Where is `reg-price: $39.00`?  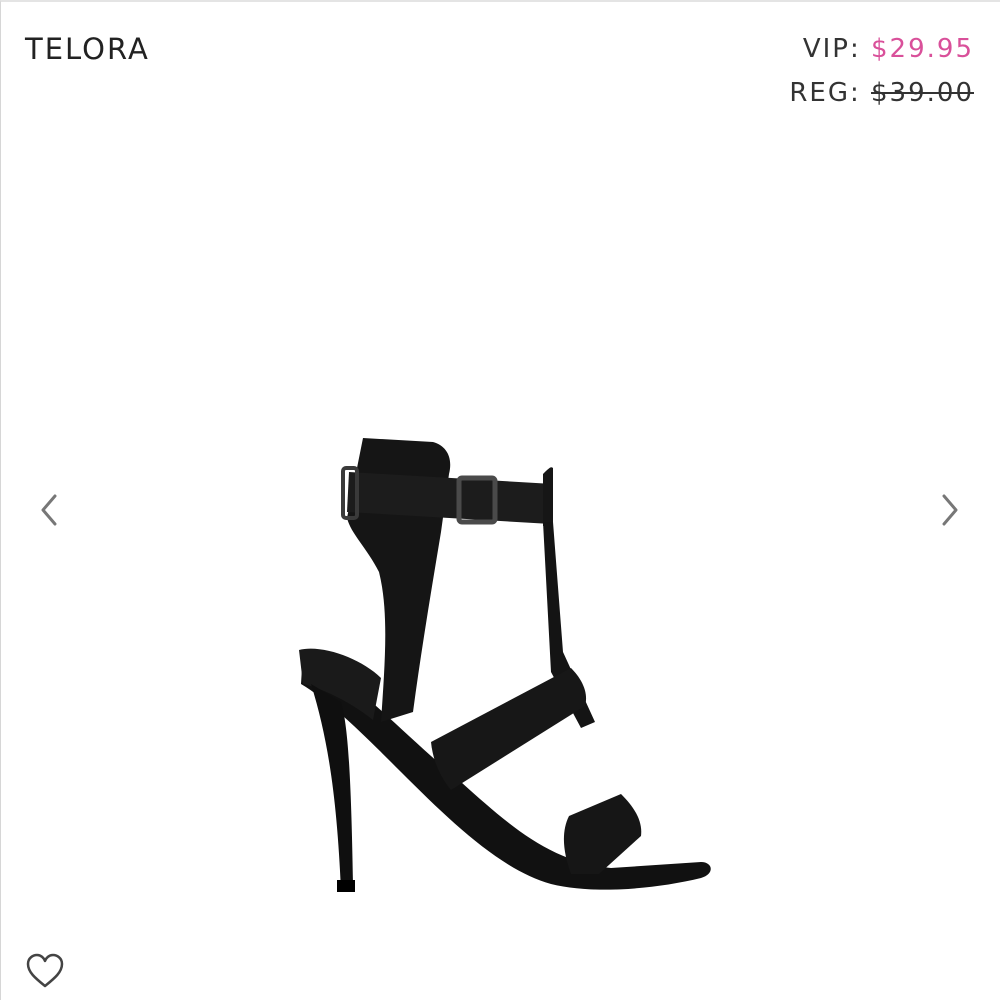 reg-price: $39.00 is located at coordinates (922, 93).